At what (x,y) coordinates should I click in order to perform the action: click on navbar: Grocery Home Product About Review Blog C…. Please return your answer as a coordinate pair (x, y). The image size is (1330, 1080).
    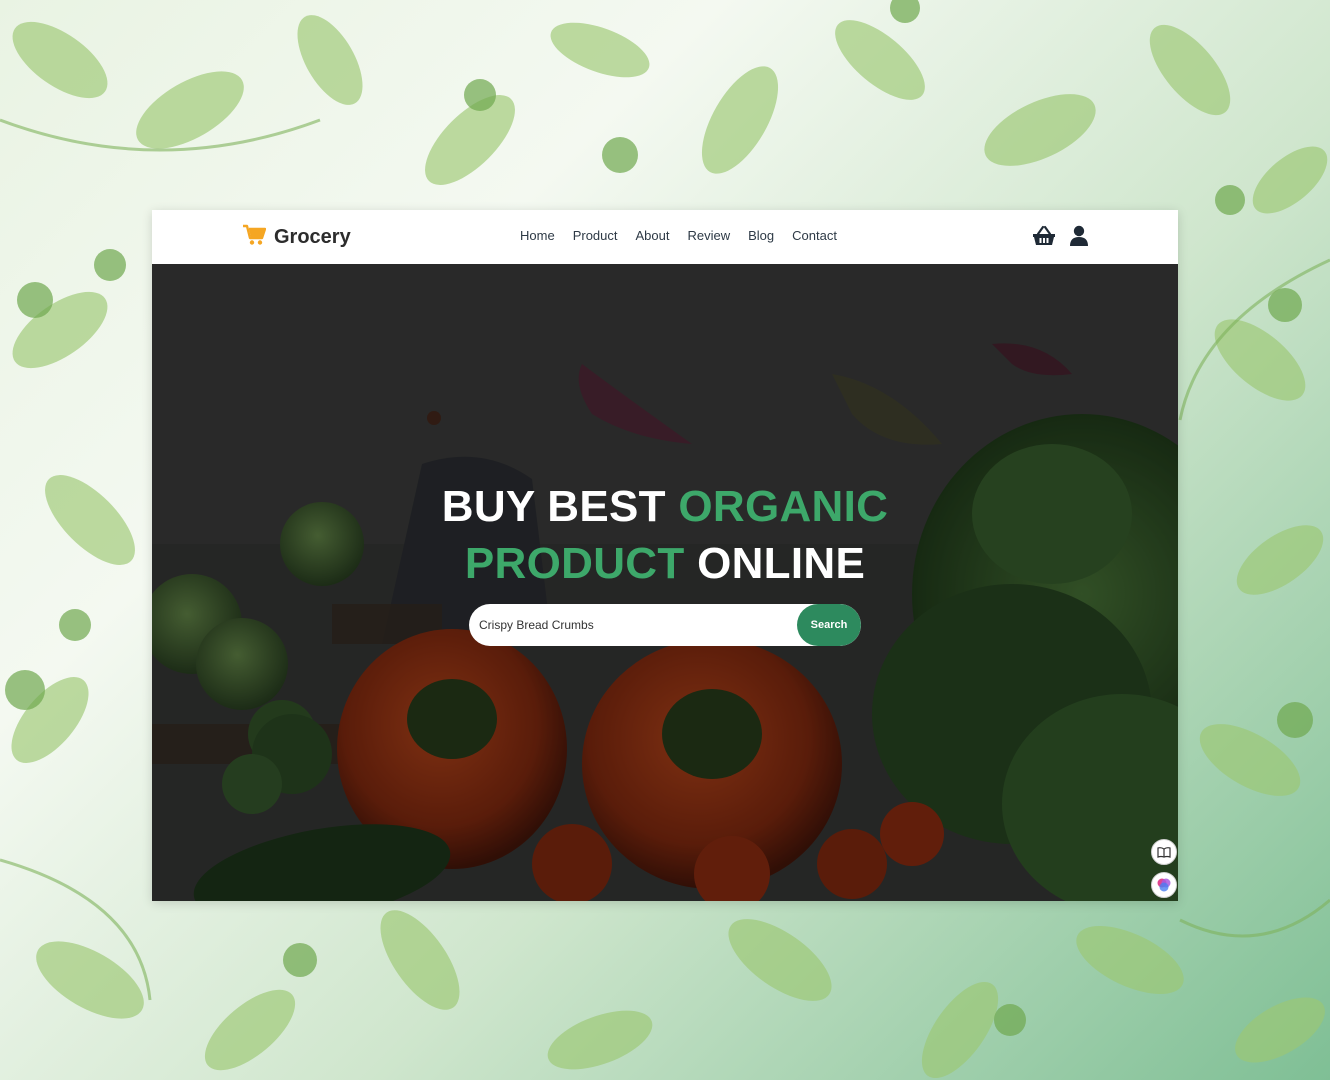
    Looking at the image, I should click on (665, 237).